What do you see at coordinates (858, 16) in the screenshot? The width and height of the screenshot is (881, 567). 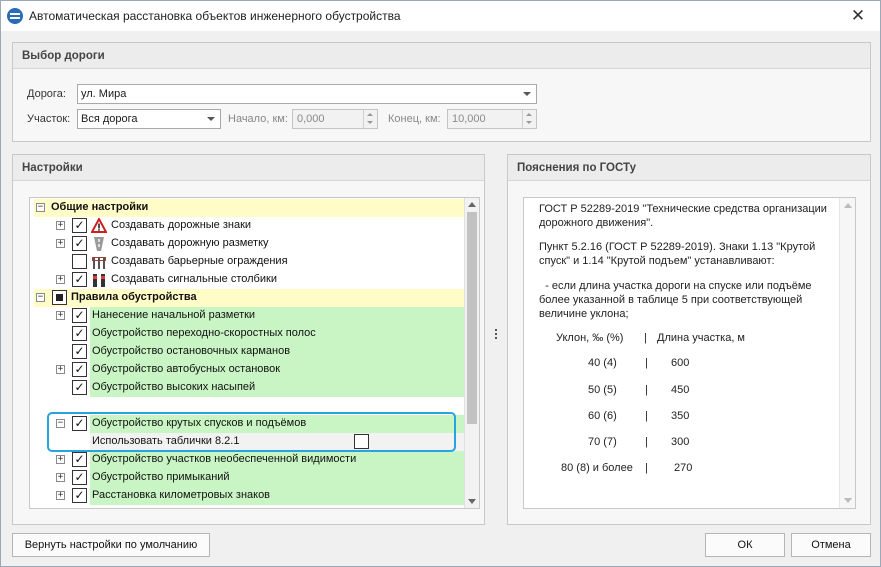 I see `close-button: ✕` at bounding box center [858, 16].